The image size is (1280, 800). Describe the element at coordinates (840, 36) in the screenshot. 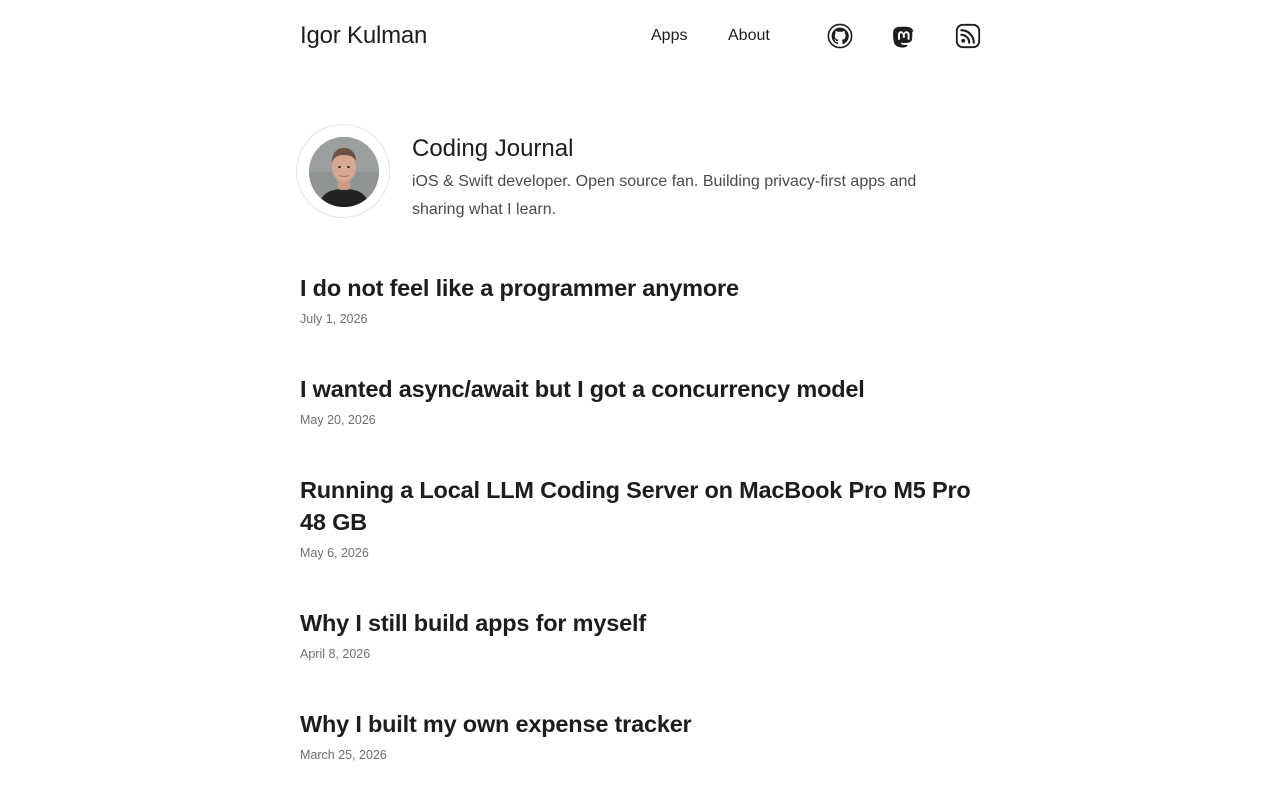

I see `github-icon` at that location.